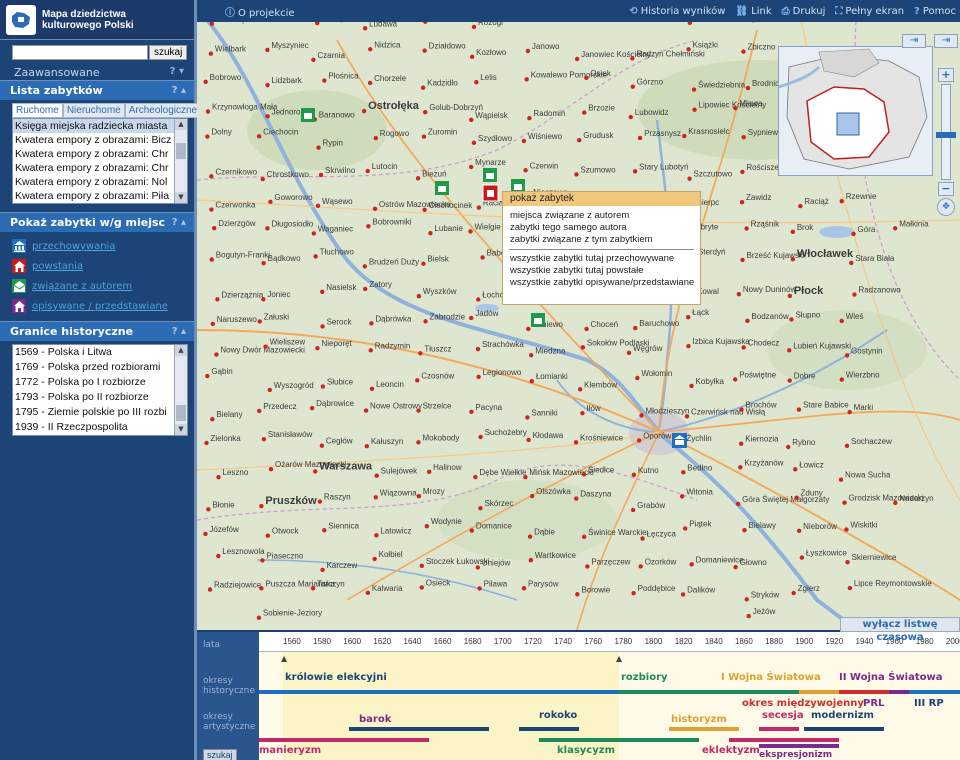 The height and width of the screenshot is (760, 960). Describe the element at coordinates (601, 216) in the screenshot. I see `context-menu-item: miejsca związane z autorem` at that location.